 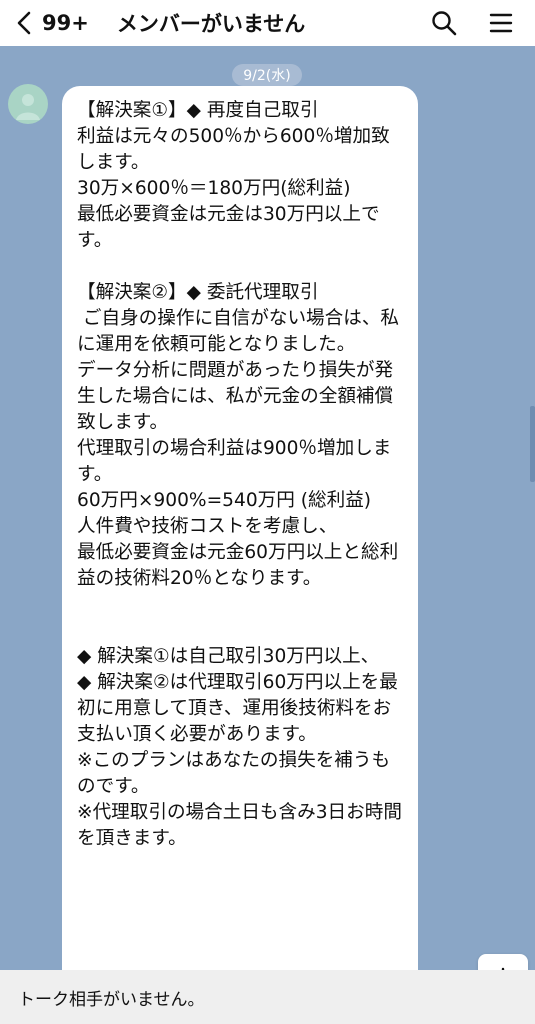 What do you see at coordinates (267, 75) in the screenshot?
I see `date-separator: 9/2(水)` at bounding box center [267, 75].